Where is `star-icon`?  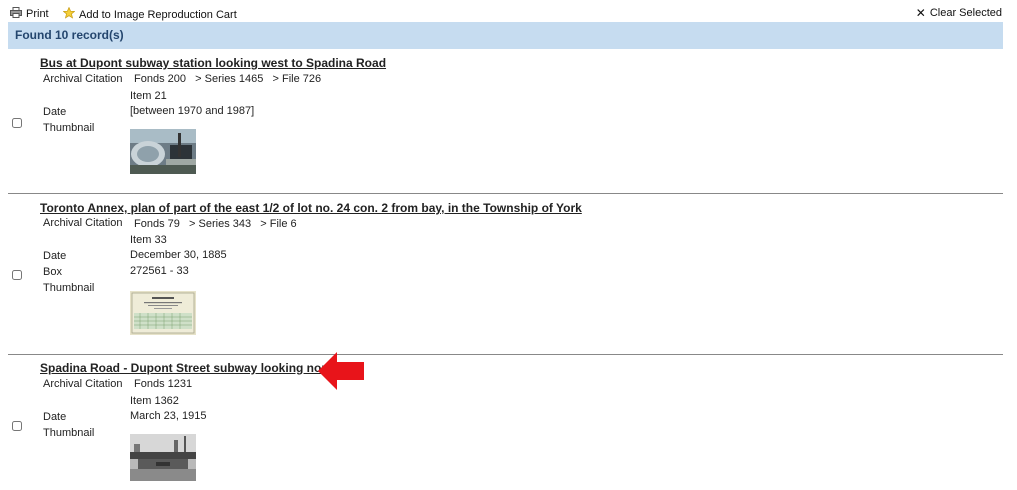 star-icon is located at coordinates (69, 14).